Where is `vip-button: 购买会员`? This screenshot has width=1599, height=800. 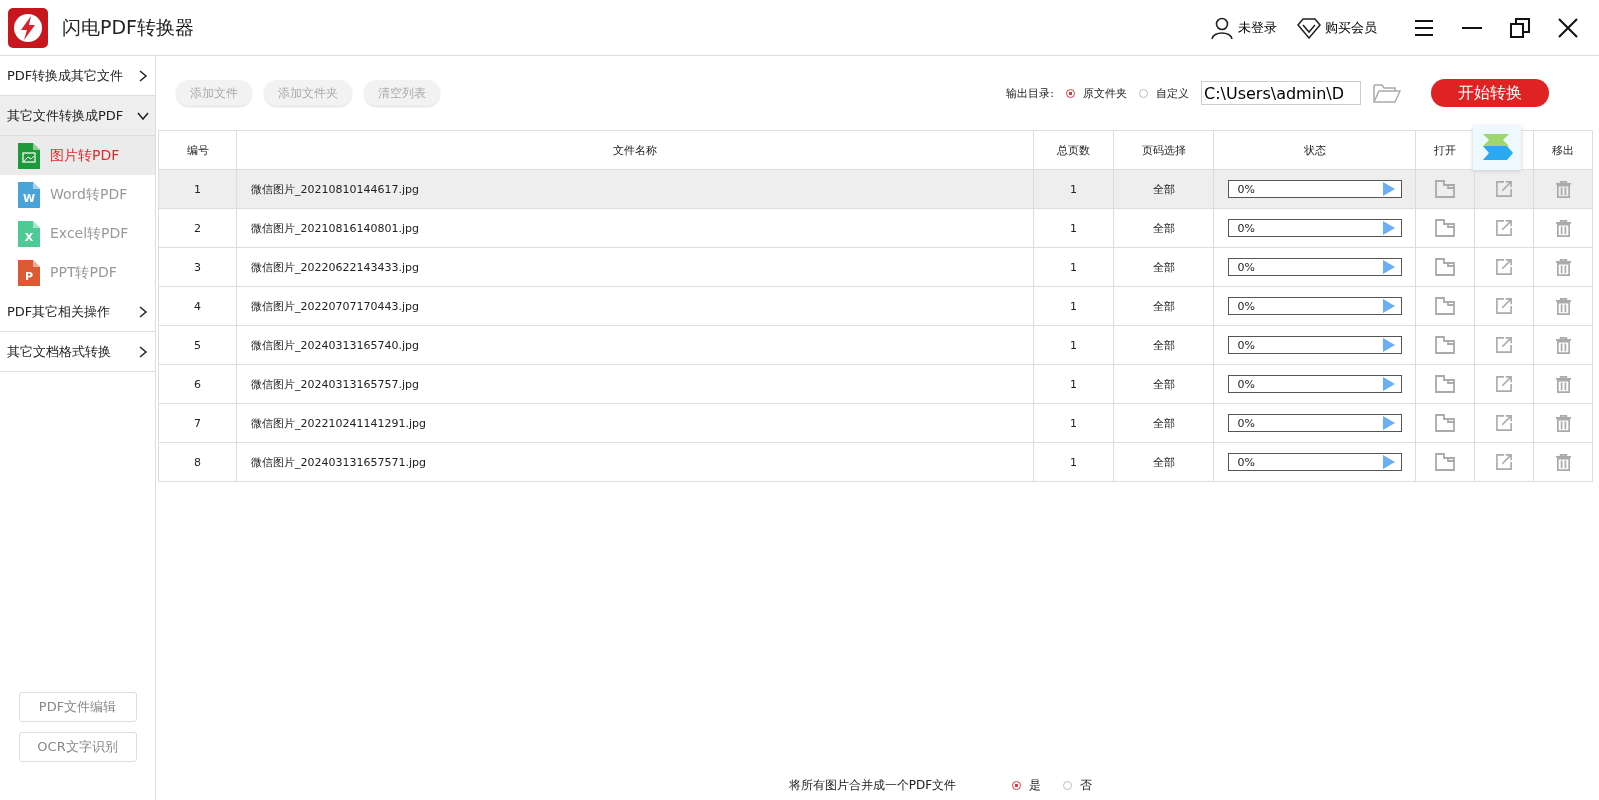 vip-button: 购买会员 is located at coordinates (1337, 27).